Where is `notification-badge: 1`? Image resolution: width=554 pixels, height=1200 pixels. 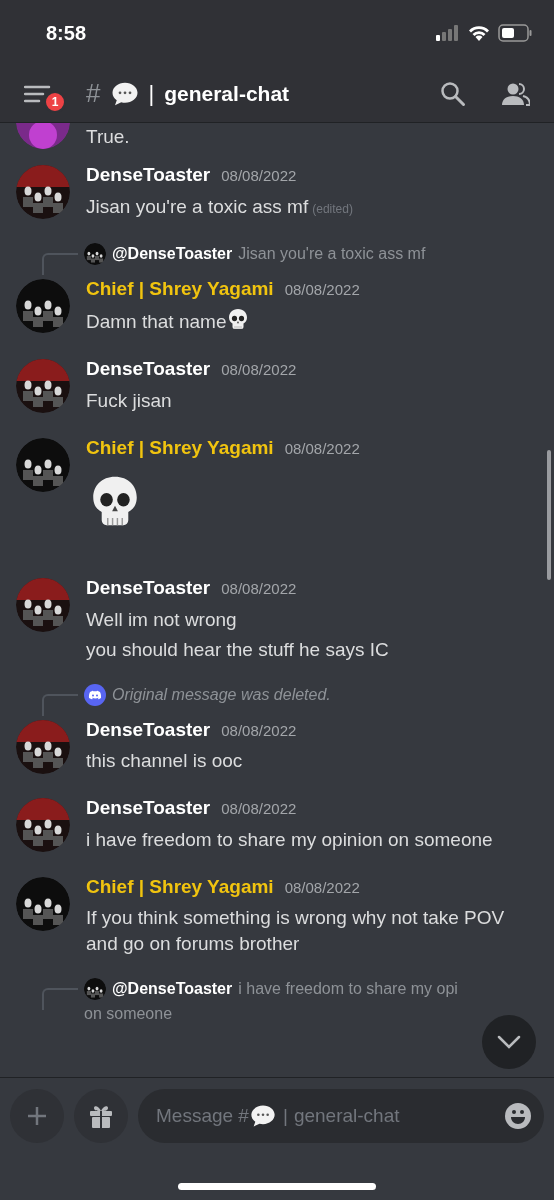
notification-badge: 1 is located at coordinates (55, 101).